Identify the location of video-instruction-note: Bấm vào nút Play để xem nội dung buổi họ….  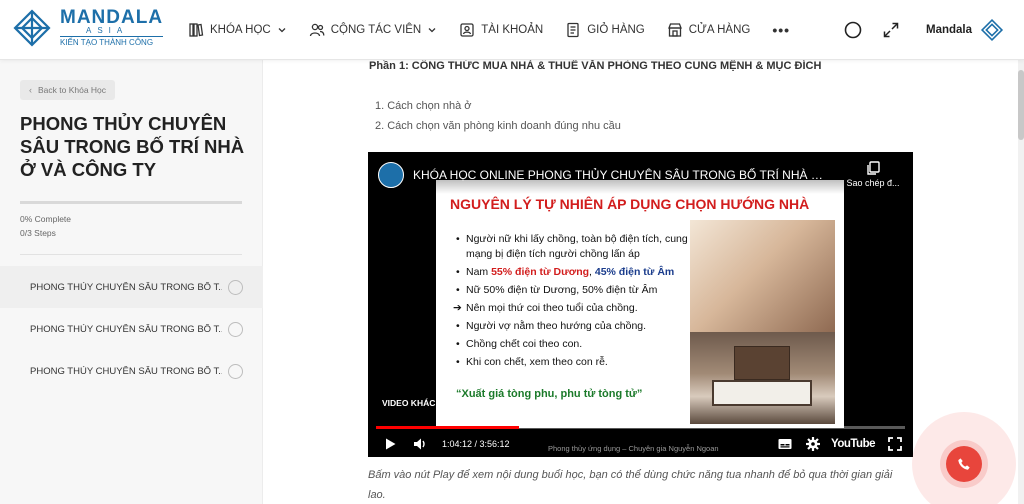
(630, 485).